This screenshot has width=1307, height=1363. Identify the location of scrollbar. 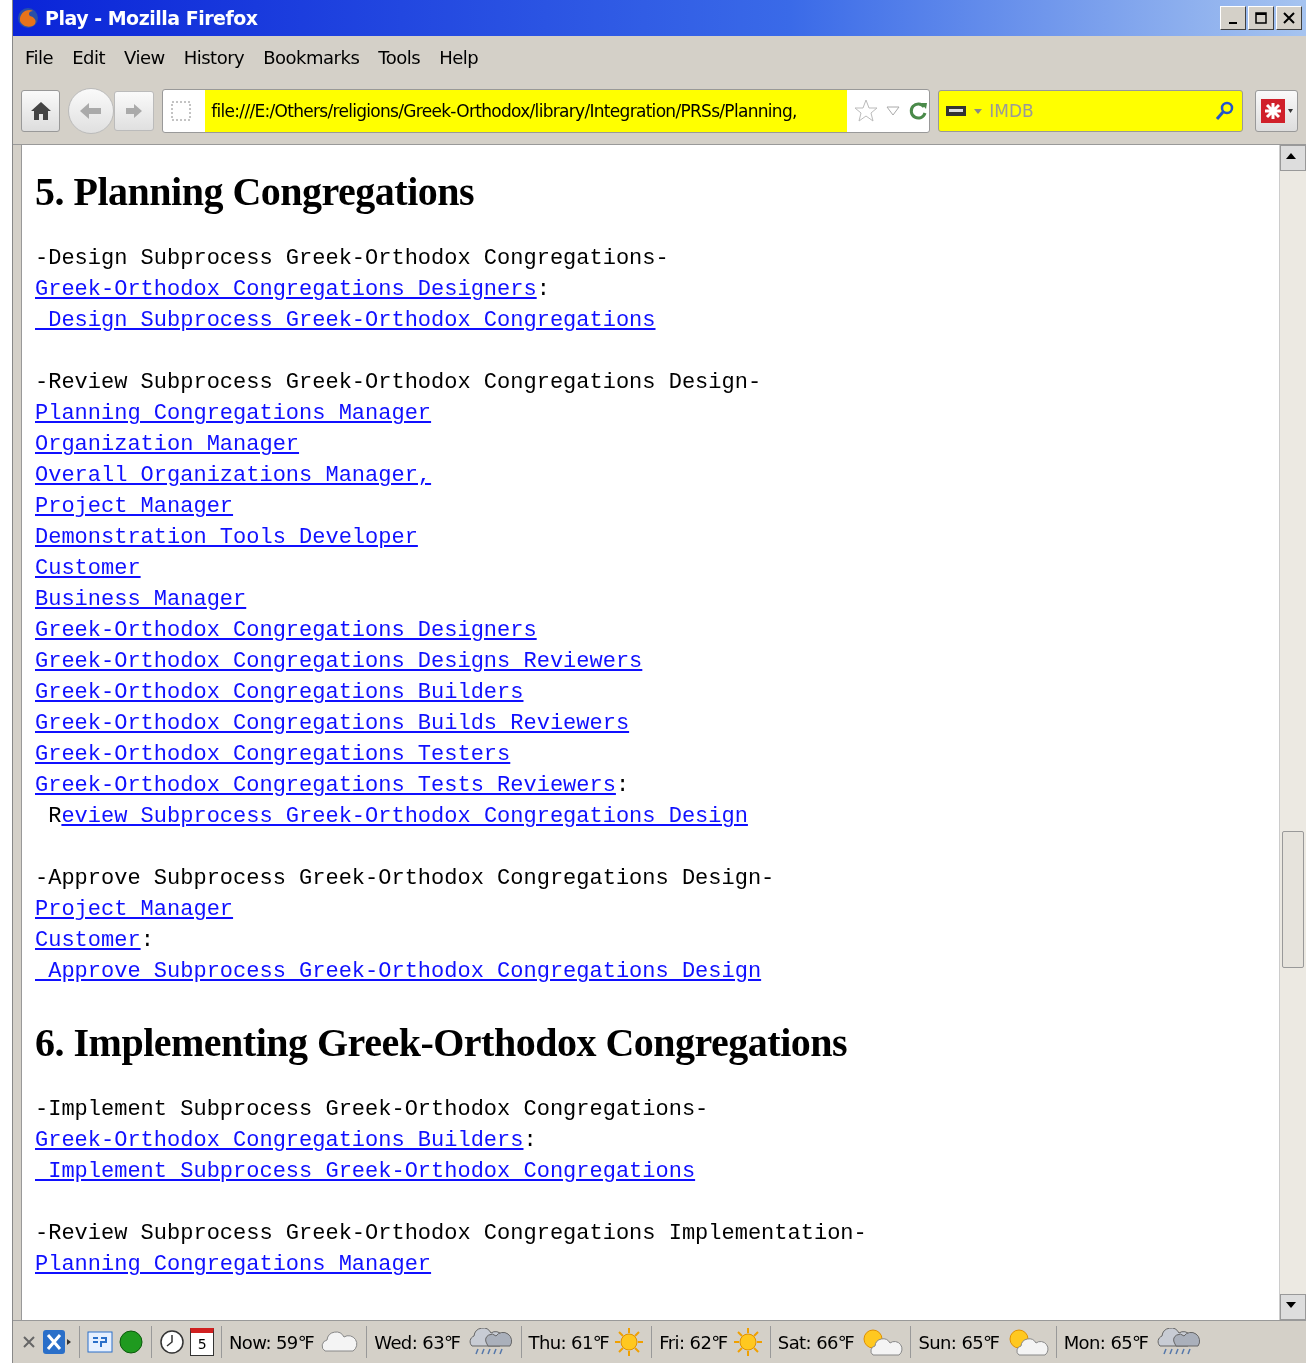
(1292, 732).